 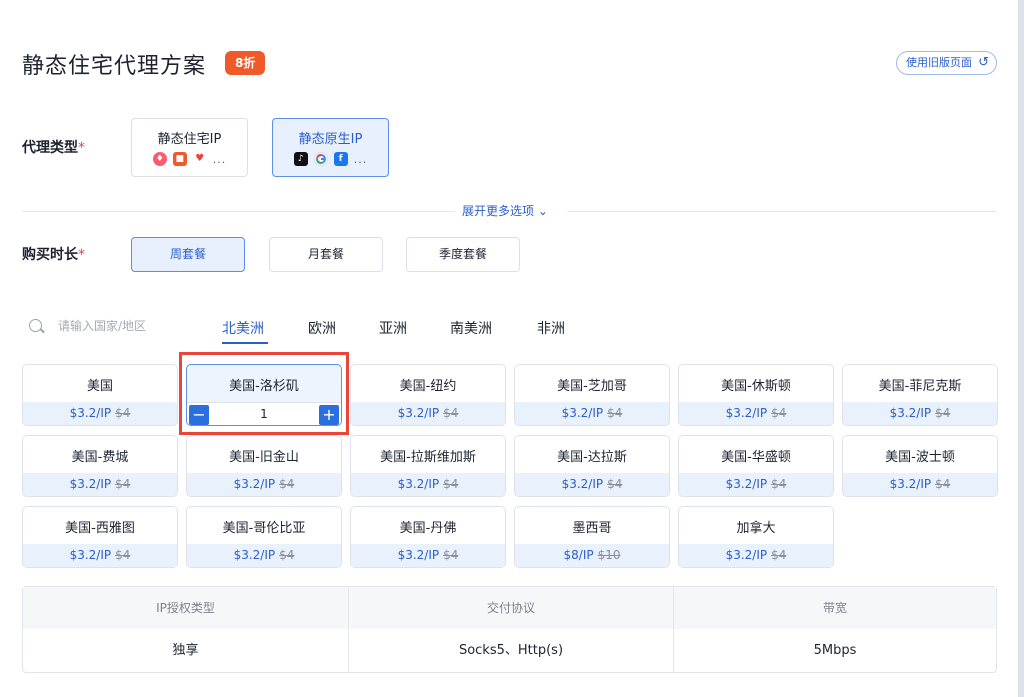 I want to click on tab-africa: 非洲, so click(x=551, y=328).